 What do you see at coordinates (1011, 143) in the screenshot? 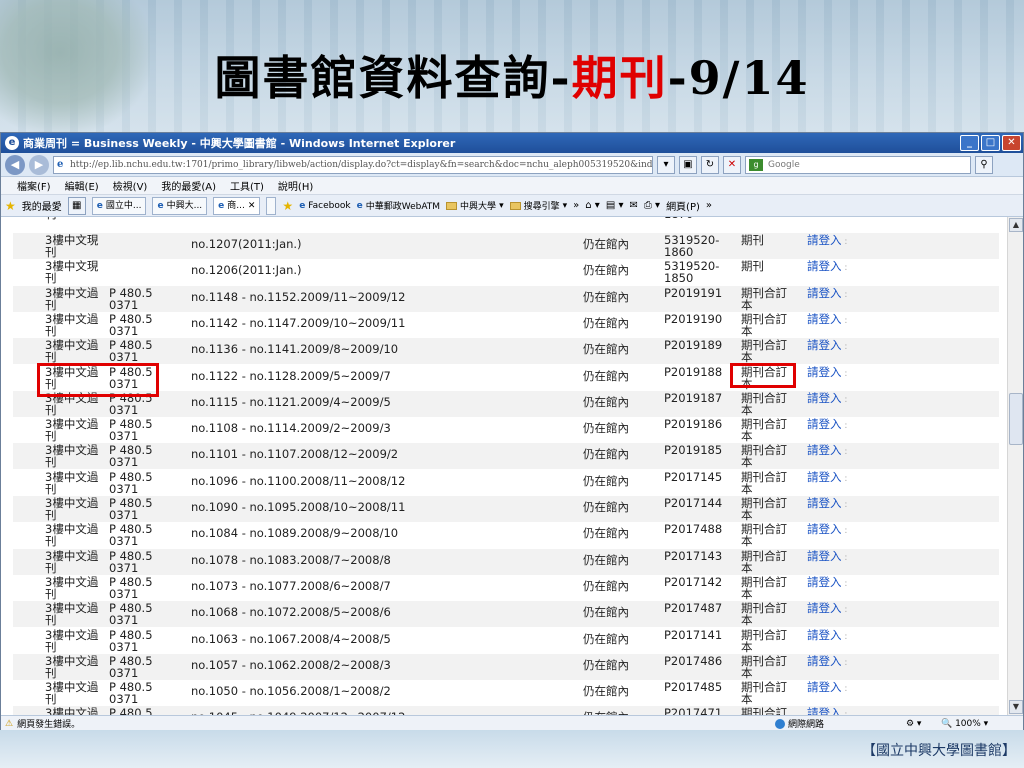
I see `close-window-button: ✕` at bounding box center [1011, 143].